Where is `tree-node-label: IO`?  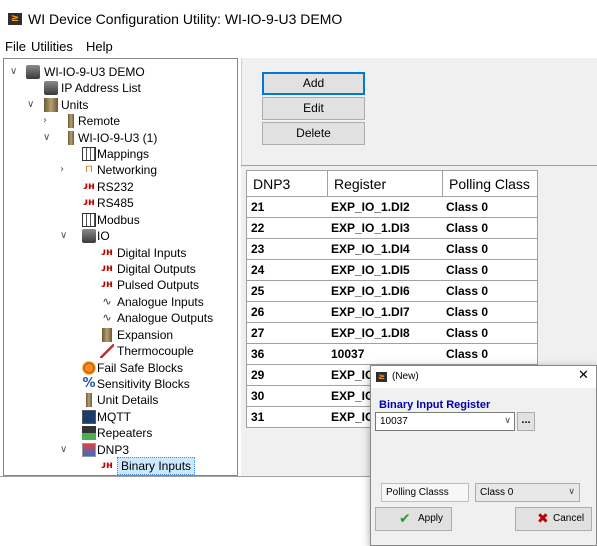
tree-node-label: IO is located at coordinates (103, 236).